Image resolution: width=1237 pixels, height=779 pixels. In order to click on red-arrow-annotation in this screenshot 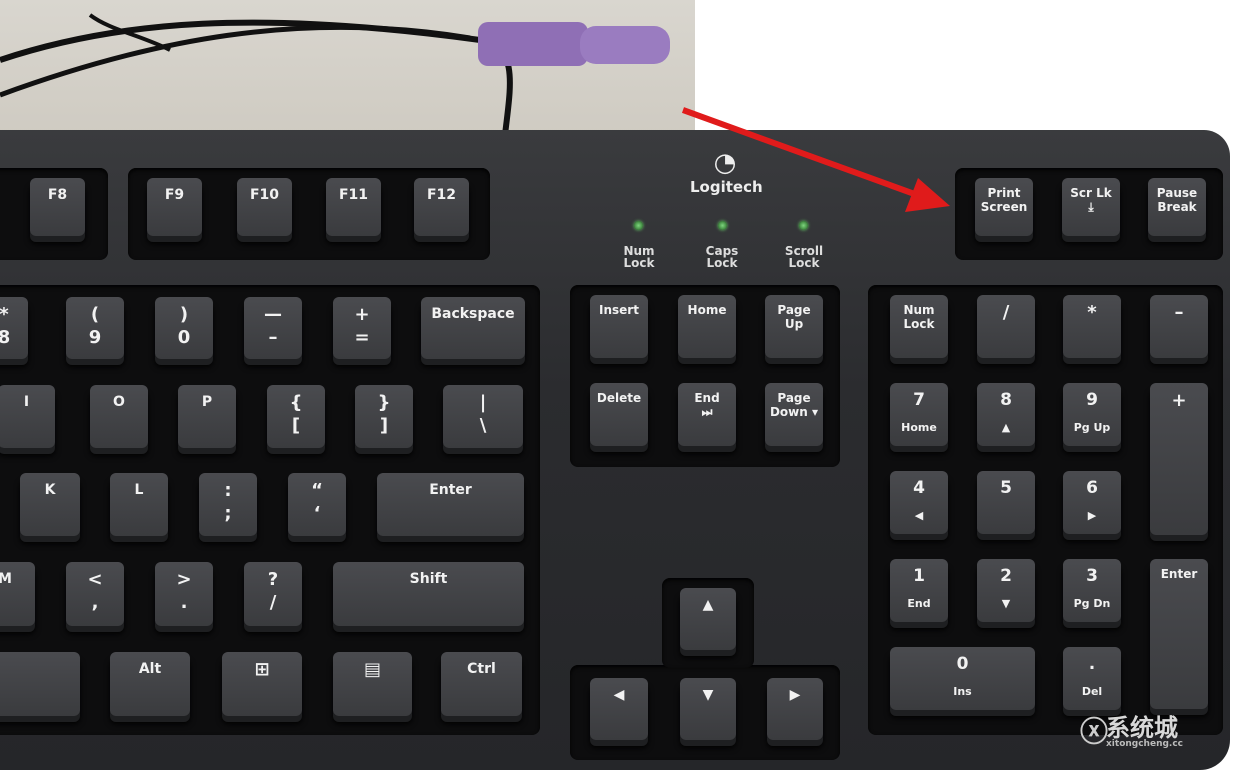, I will do `click(815, 159)`.